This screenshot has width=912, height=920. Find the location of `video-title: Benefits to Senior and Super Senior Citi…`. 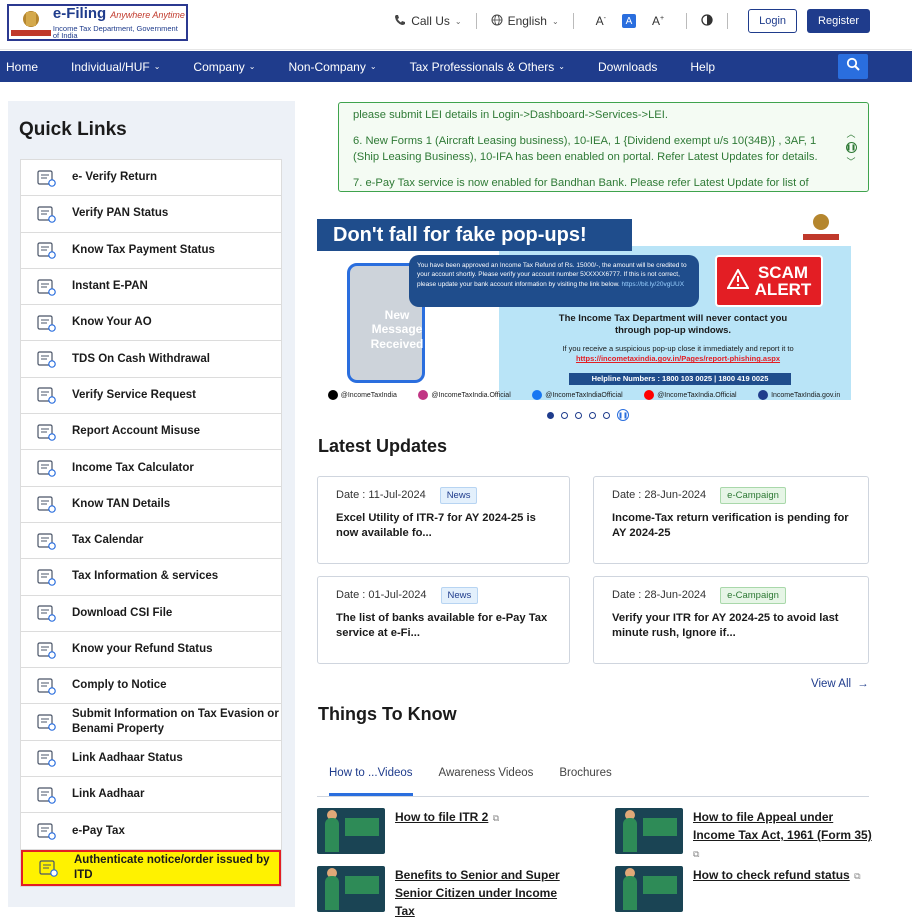

video-title: Benefits to Senior and Super Senior Citi… is located at coordinates (477, 893).